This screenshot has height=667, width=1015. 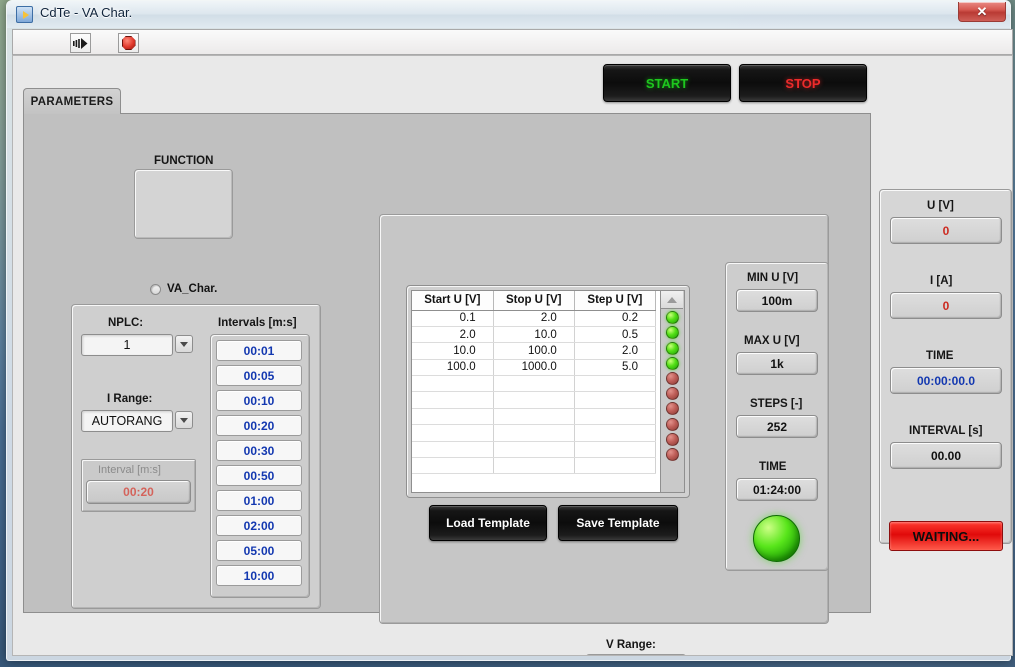 I want to click on stop-button: STOP, so click(x=803, y=83).